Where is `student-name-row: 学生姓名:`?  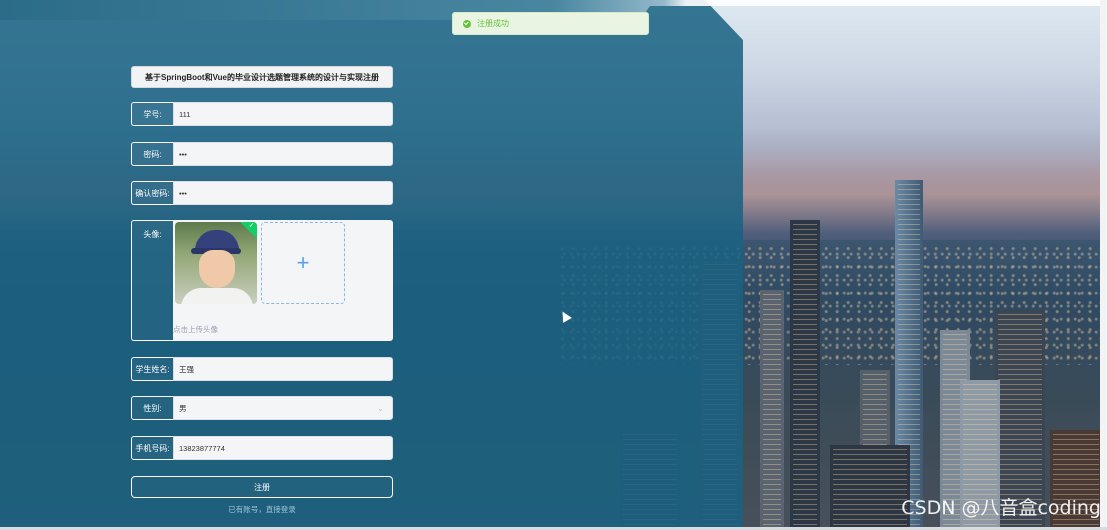 student-name-row: 学生姓名: is located at coordinates (262, 369).